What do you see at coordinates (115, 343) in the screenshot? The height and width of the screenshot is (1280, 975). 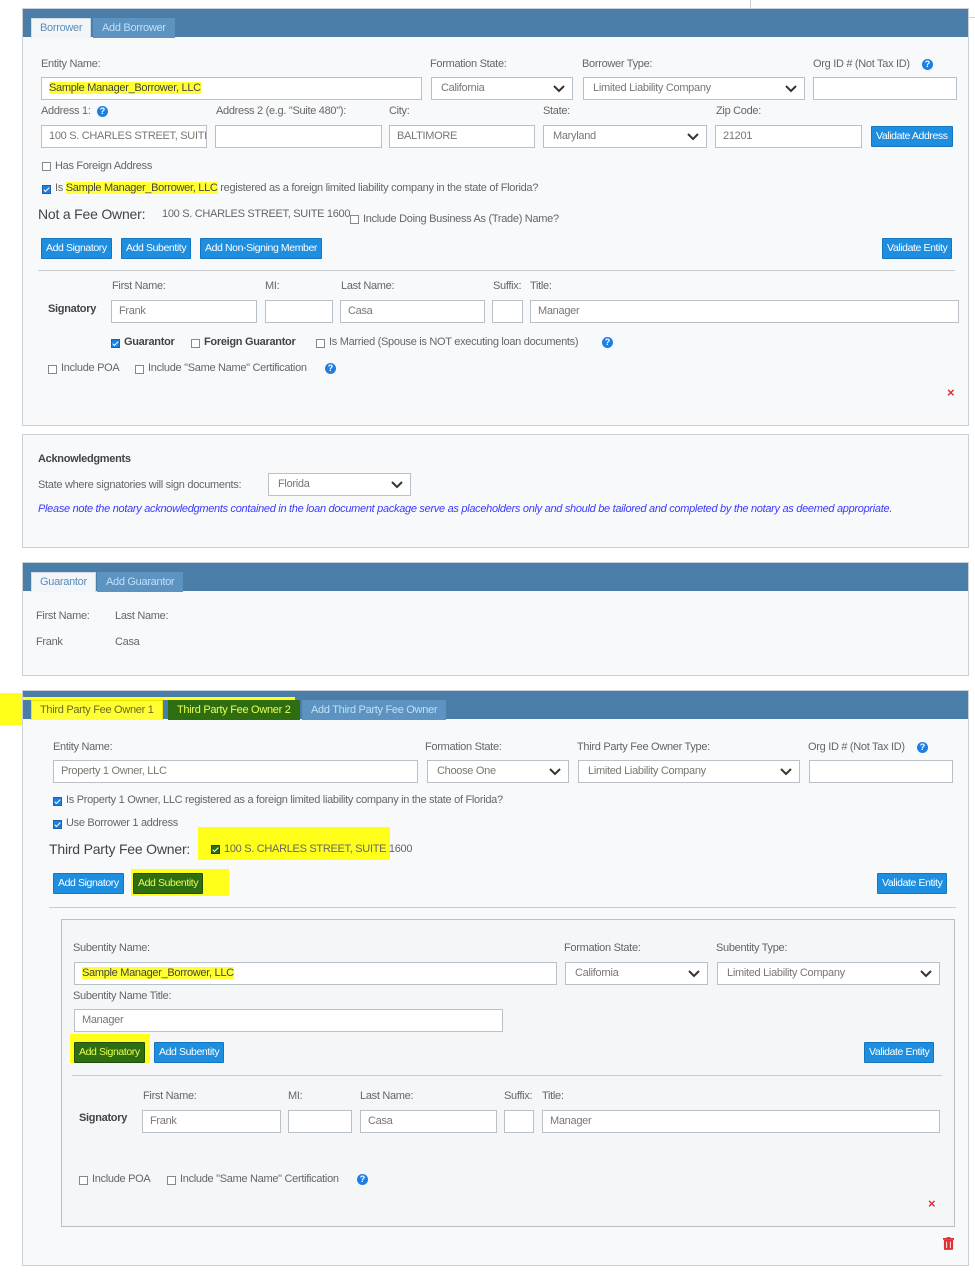 I see `guarantor-checkbox` at bounding box center [115, 343].